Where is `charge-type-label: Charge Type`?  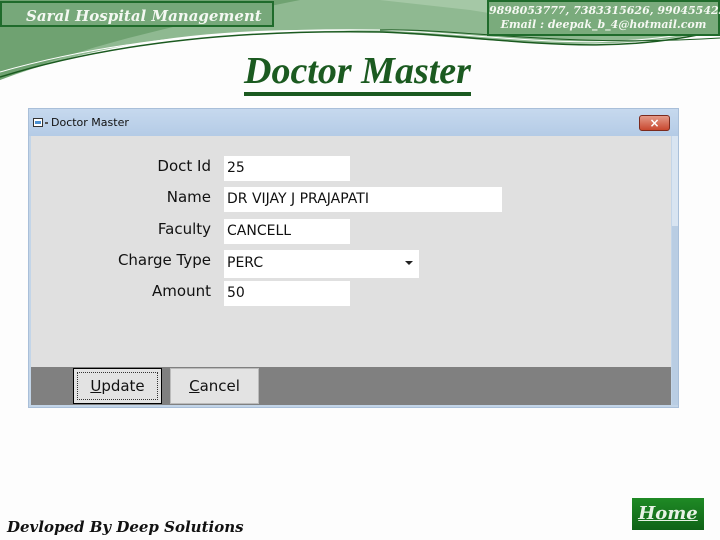 charge-type-label: Charge Type is located at coordinates (164, 260).